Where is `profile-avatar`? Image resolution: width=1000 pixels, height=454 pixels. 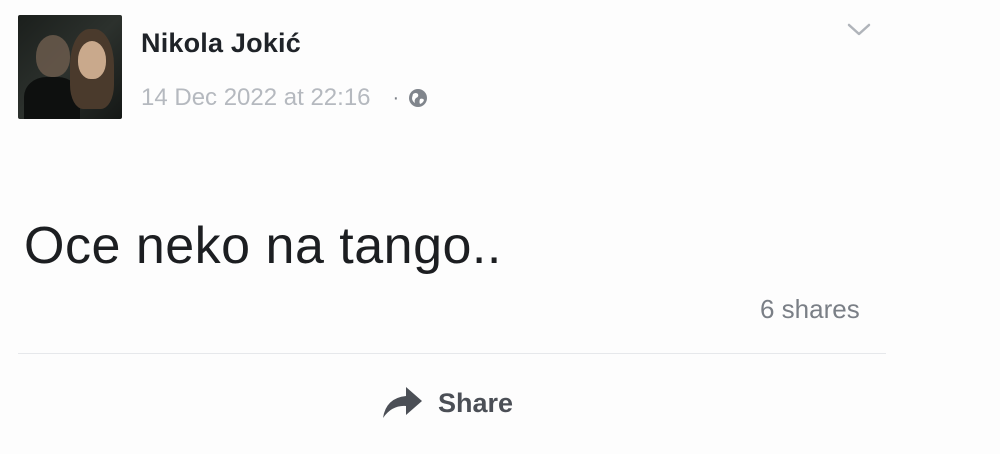
profile-avatar is located at coordinates (70, 67).